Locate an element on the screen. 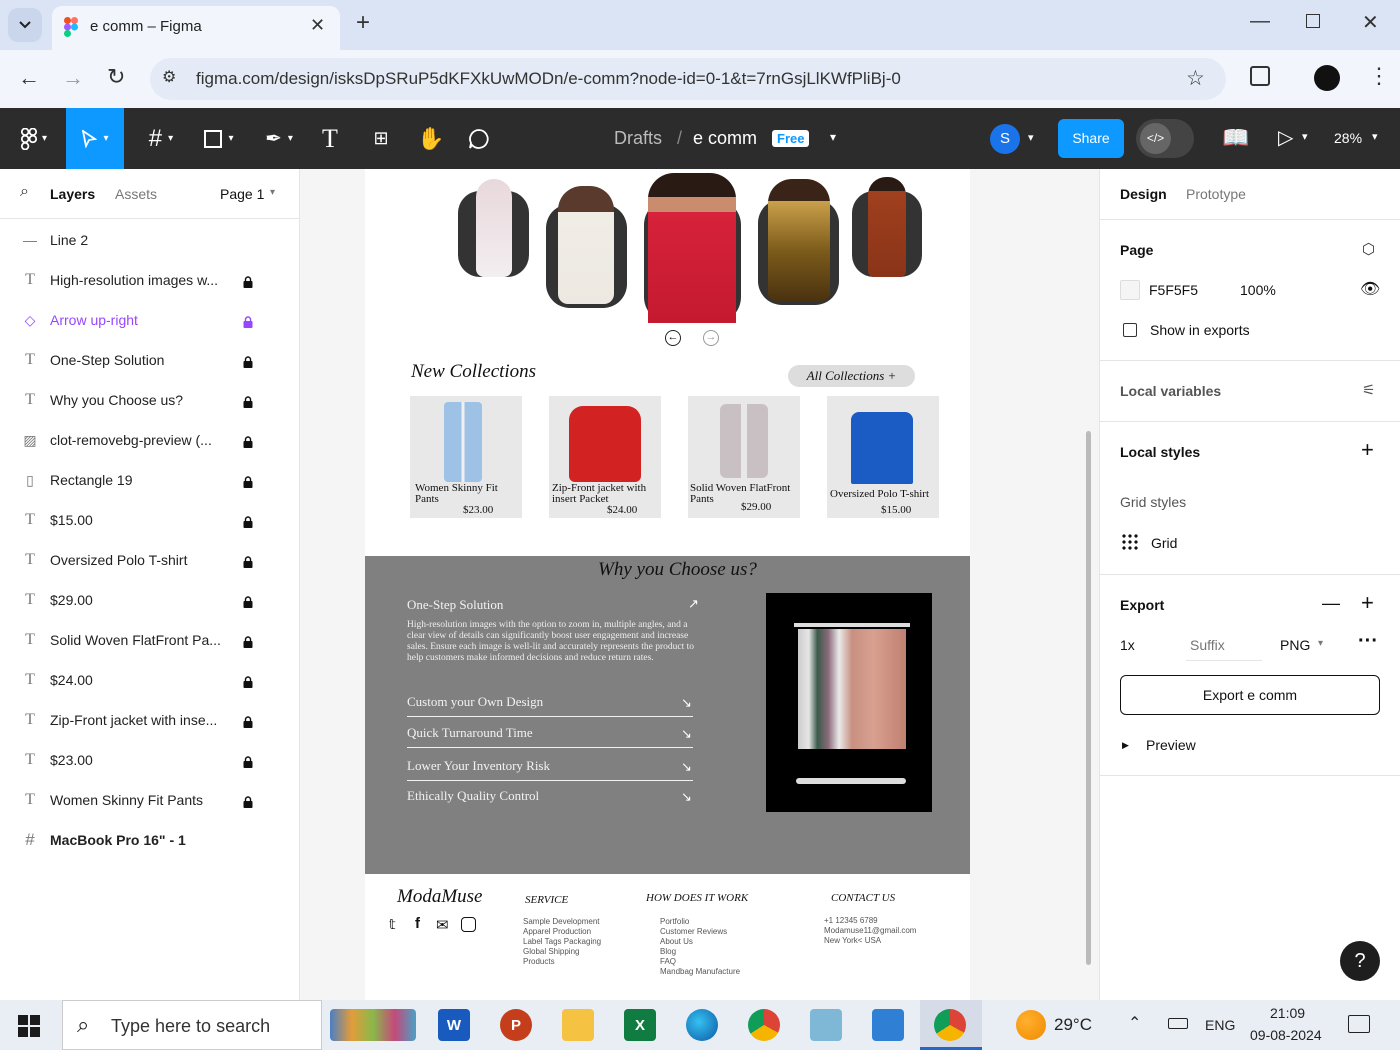  export-button: Export e comm is located at coordinates (1250, 695).